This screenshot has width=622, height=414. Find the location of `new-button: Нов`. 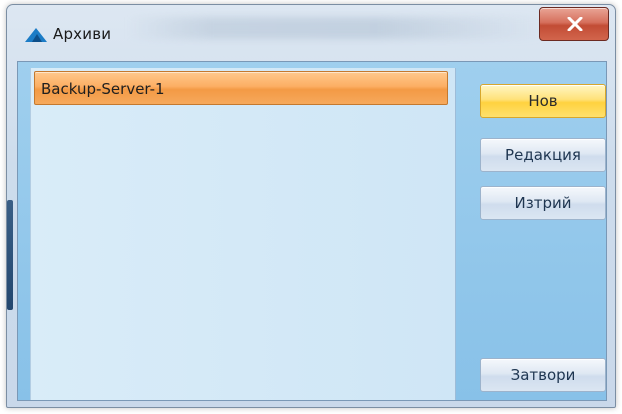

new-button: Нов is located at coordinates (543, 101).